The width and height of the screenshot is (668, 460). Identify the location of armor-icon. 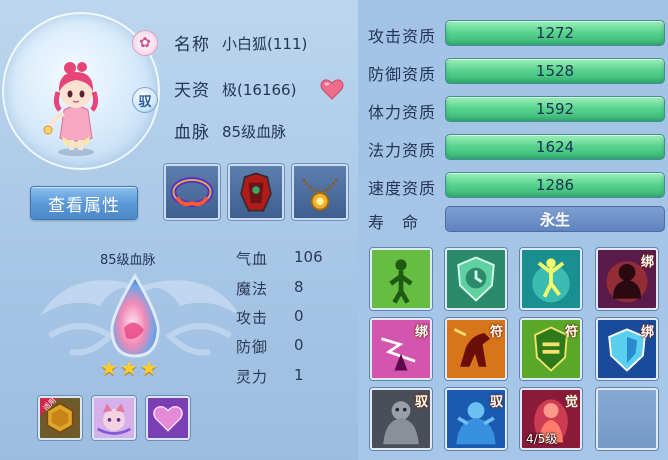
(256, 192).